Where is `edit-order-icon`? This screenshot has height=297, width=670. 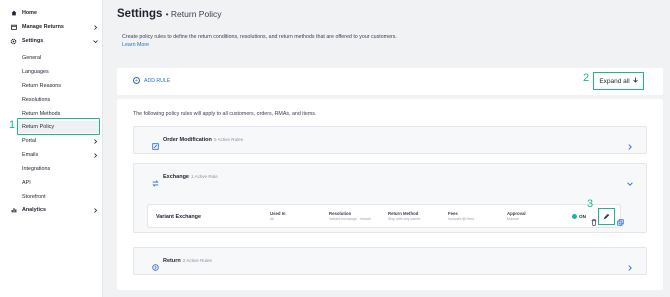
edit-order-icon is located at coordinates (155, 143).